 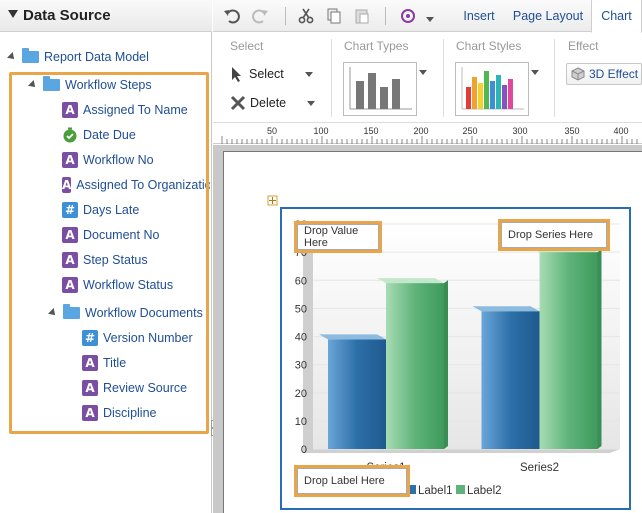 I want to click on y-tick-label: 30, so click(x=301, y=366).